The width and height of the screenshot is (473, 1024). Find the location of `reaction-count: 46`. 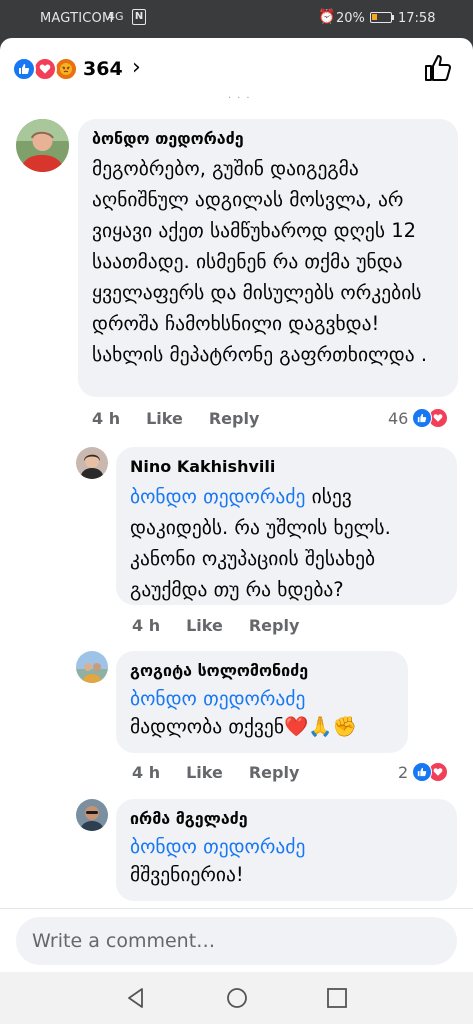

reaction-count: 46 is located at coordinates (398, 418).